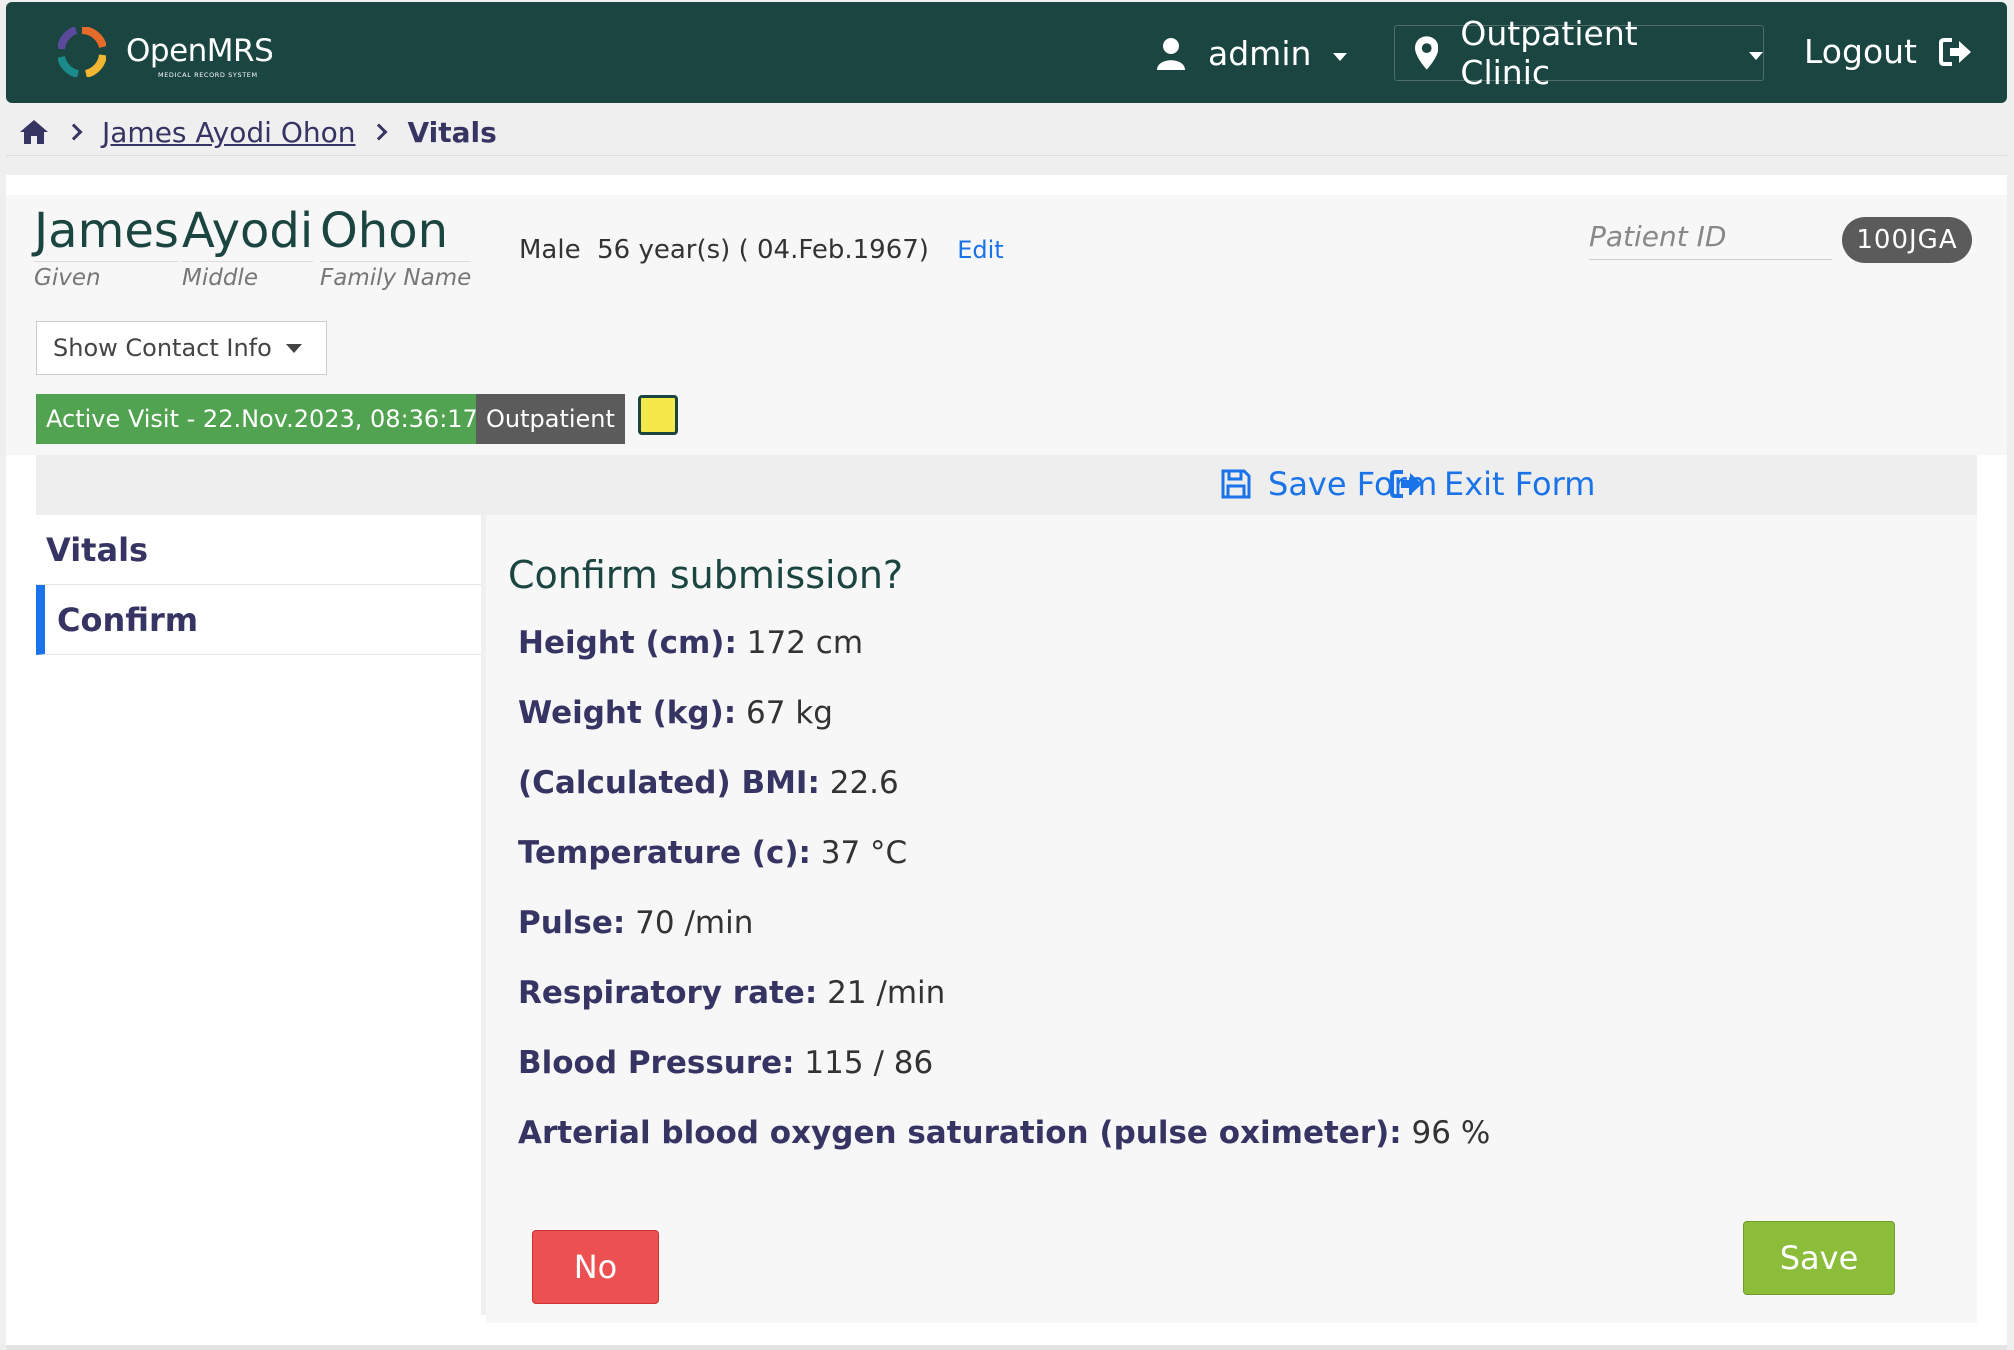  What do you see at coordinates (694, 923) in the screenshot?
I see `field-value: 70 /min` at bounding box center [694, 923].